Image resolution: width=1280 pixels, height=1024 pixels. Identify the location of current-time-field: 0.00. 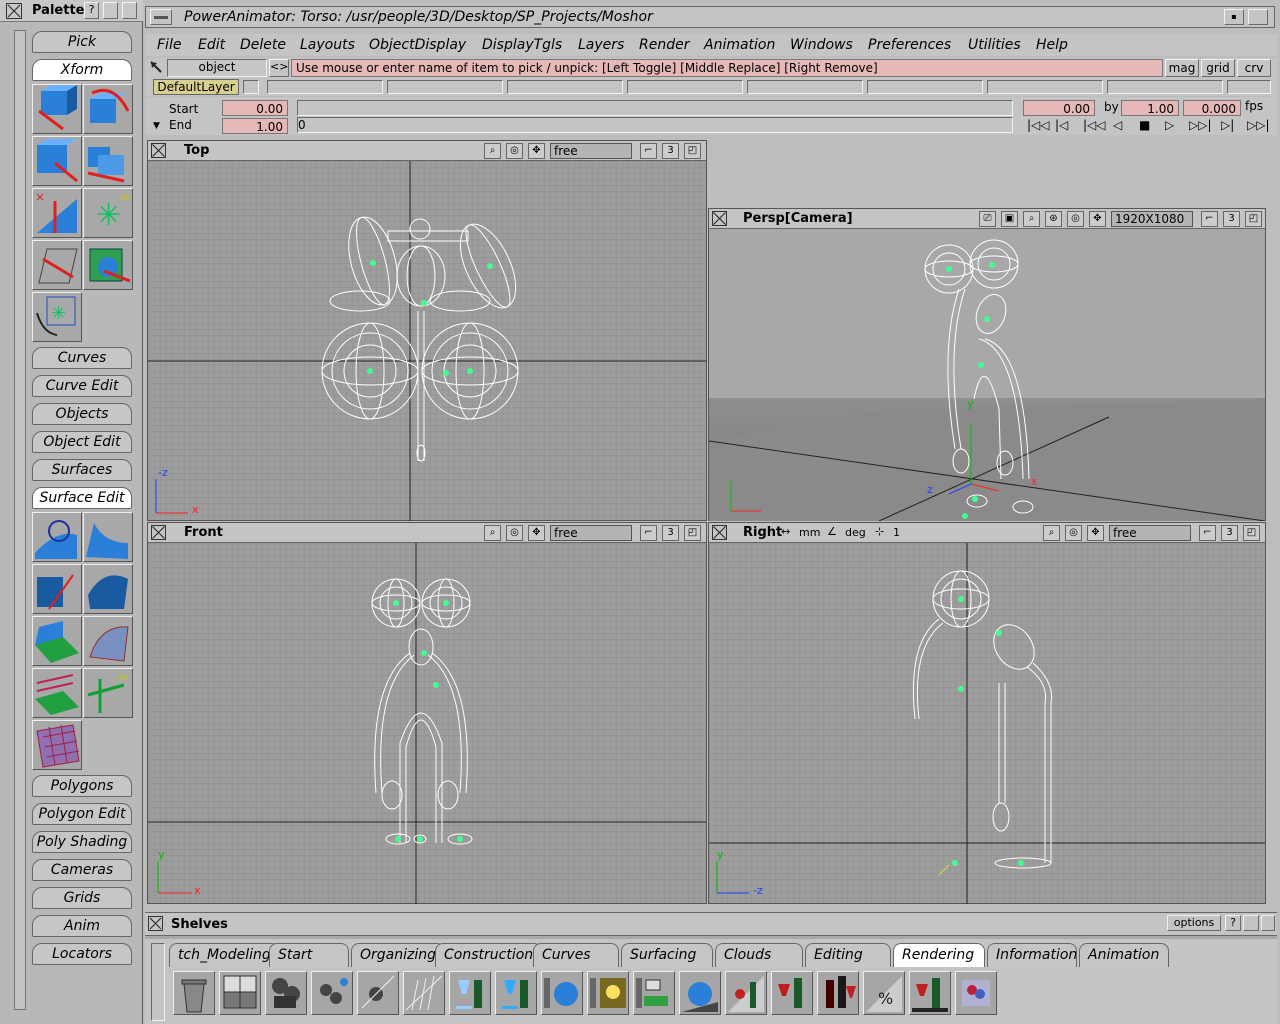
(1059, 108).